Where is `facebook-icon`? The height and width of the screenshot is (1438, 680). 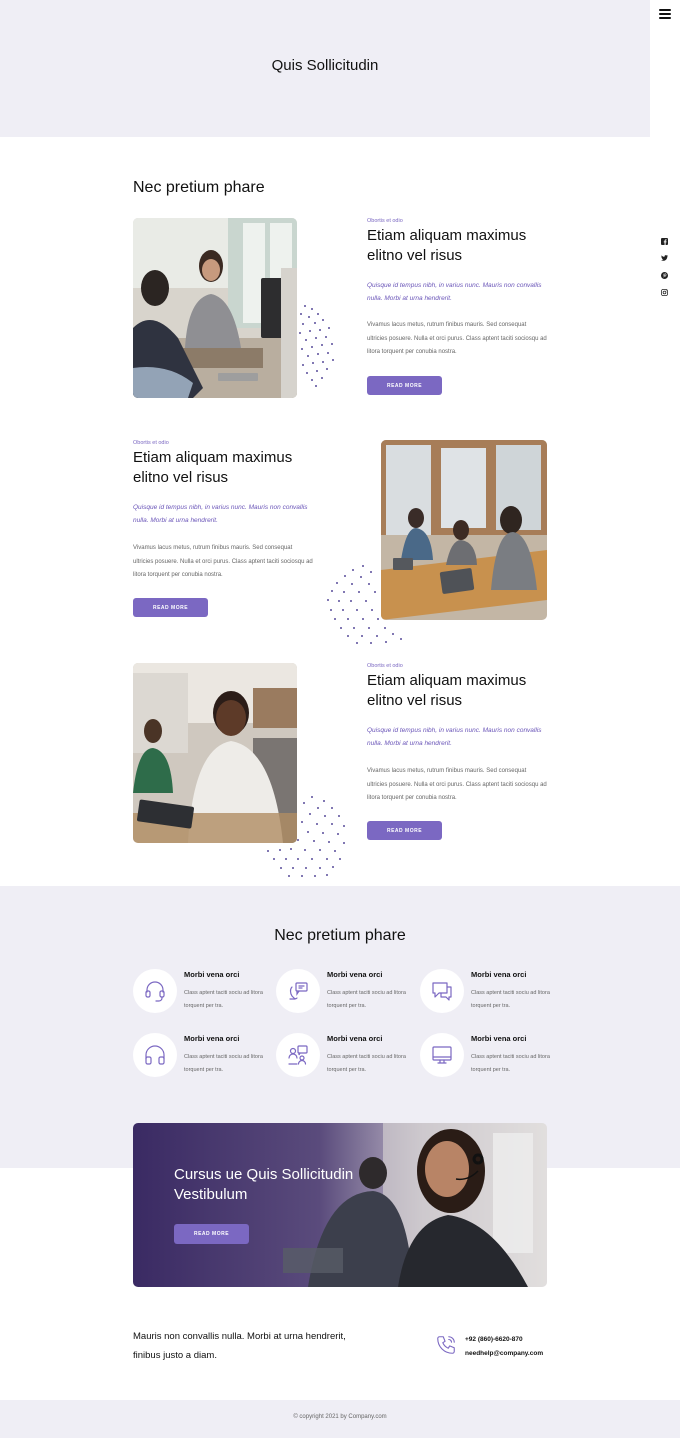
facebook-icon is located at coordinates (664, 241).